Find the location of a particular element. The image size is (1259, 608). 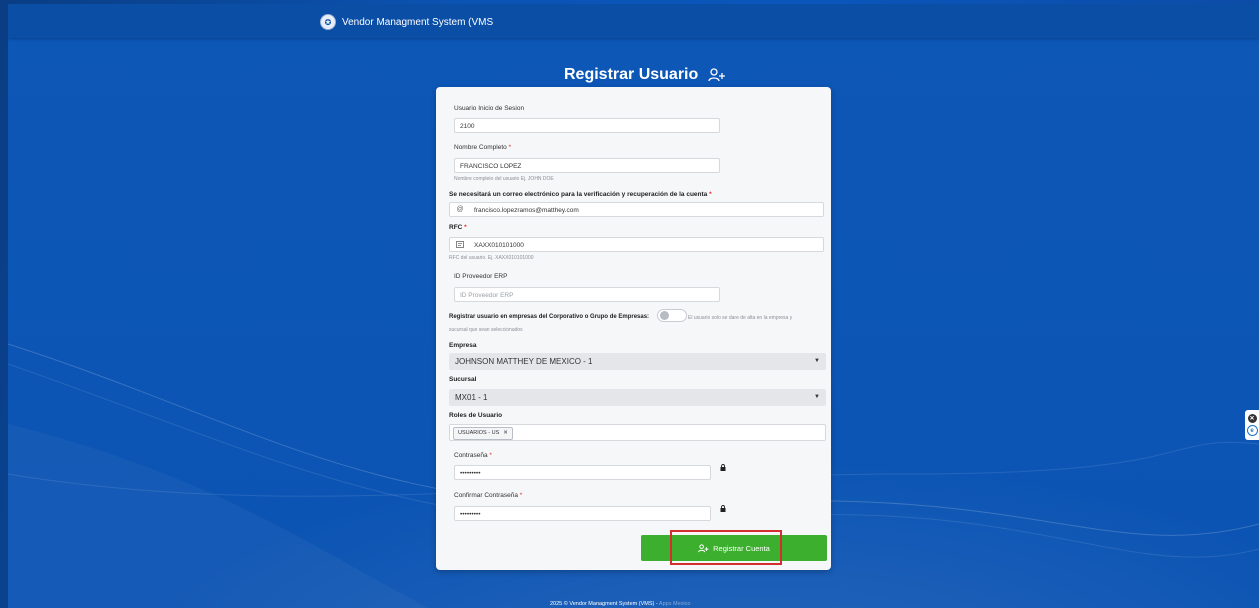

role-tag: USUARIOS - US ✕ is located at coordinates (483, 433).